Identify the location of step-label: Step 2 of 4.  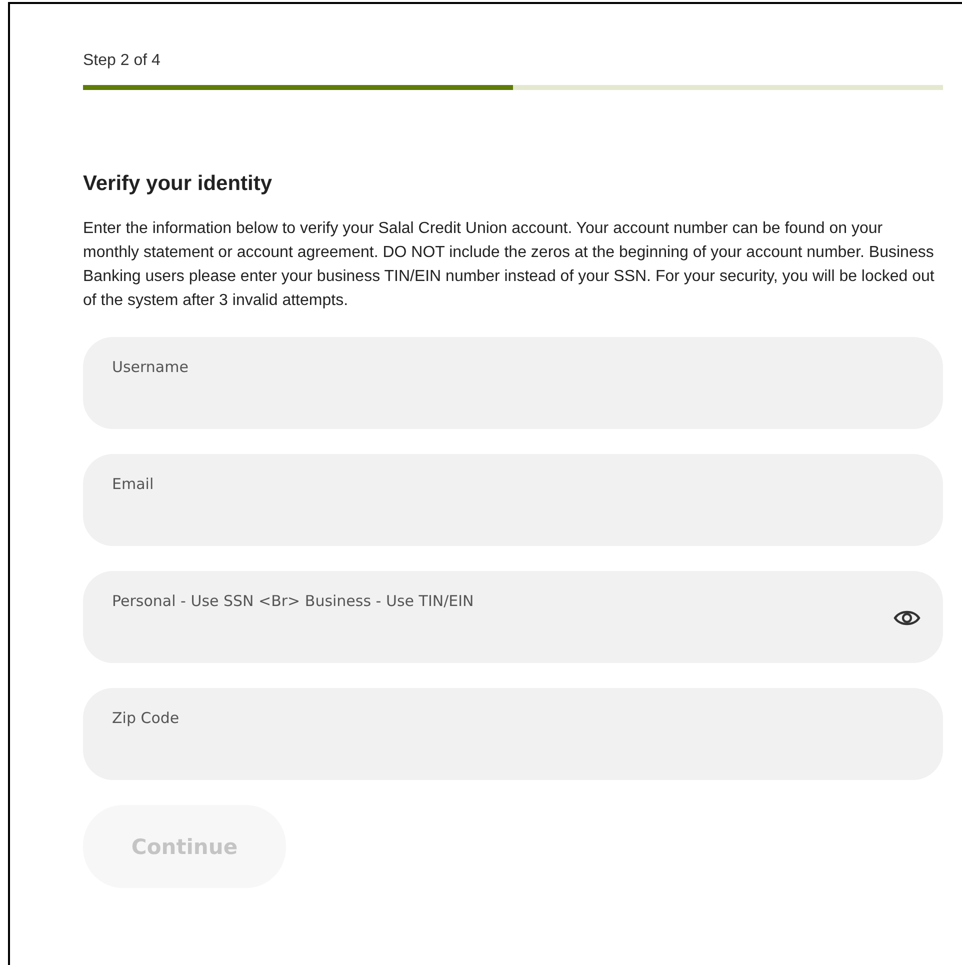
(121, 61).